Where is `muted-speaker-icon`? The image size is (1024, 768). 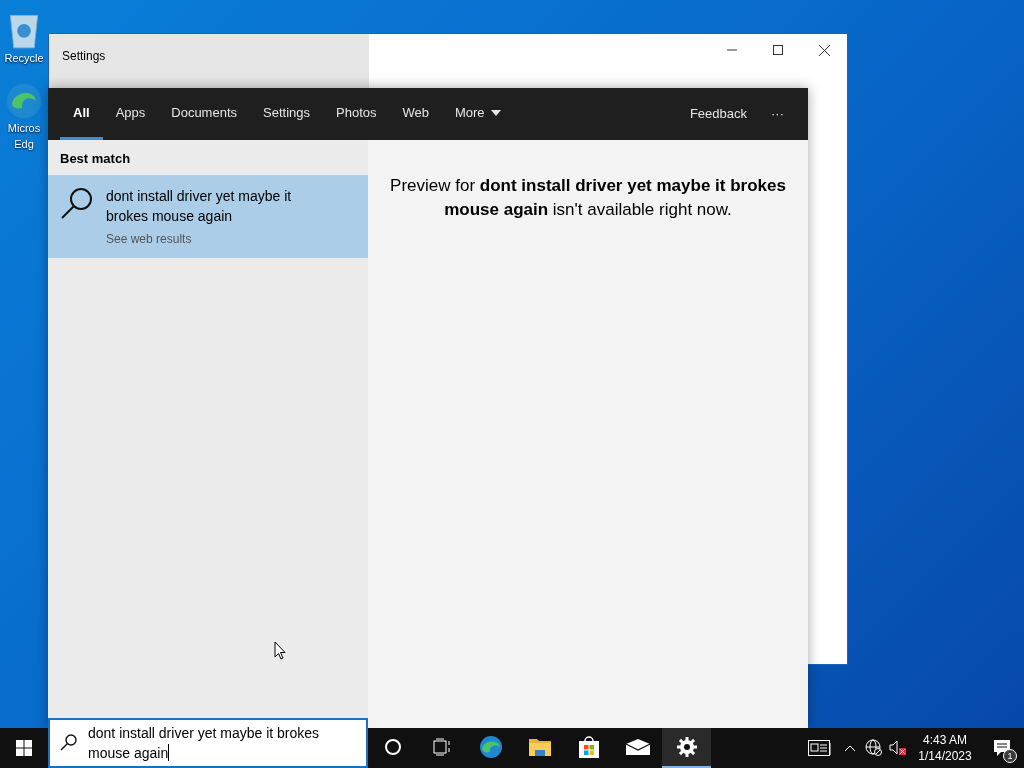 muted-speaker-icon is located at coordinates (898, 748).